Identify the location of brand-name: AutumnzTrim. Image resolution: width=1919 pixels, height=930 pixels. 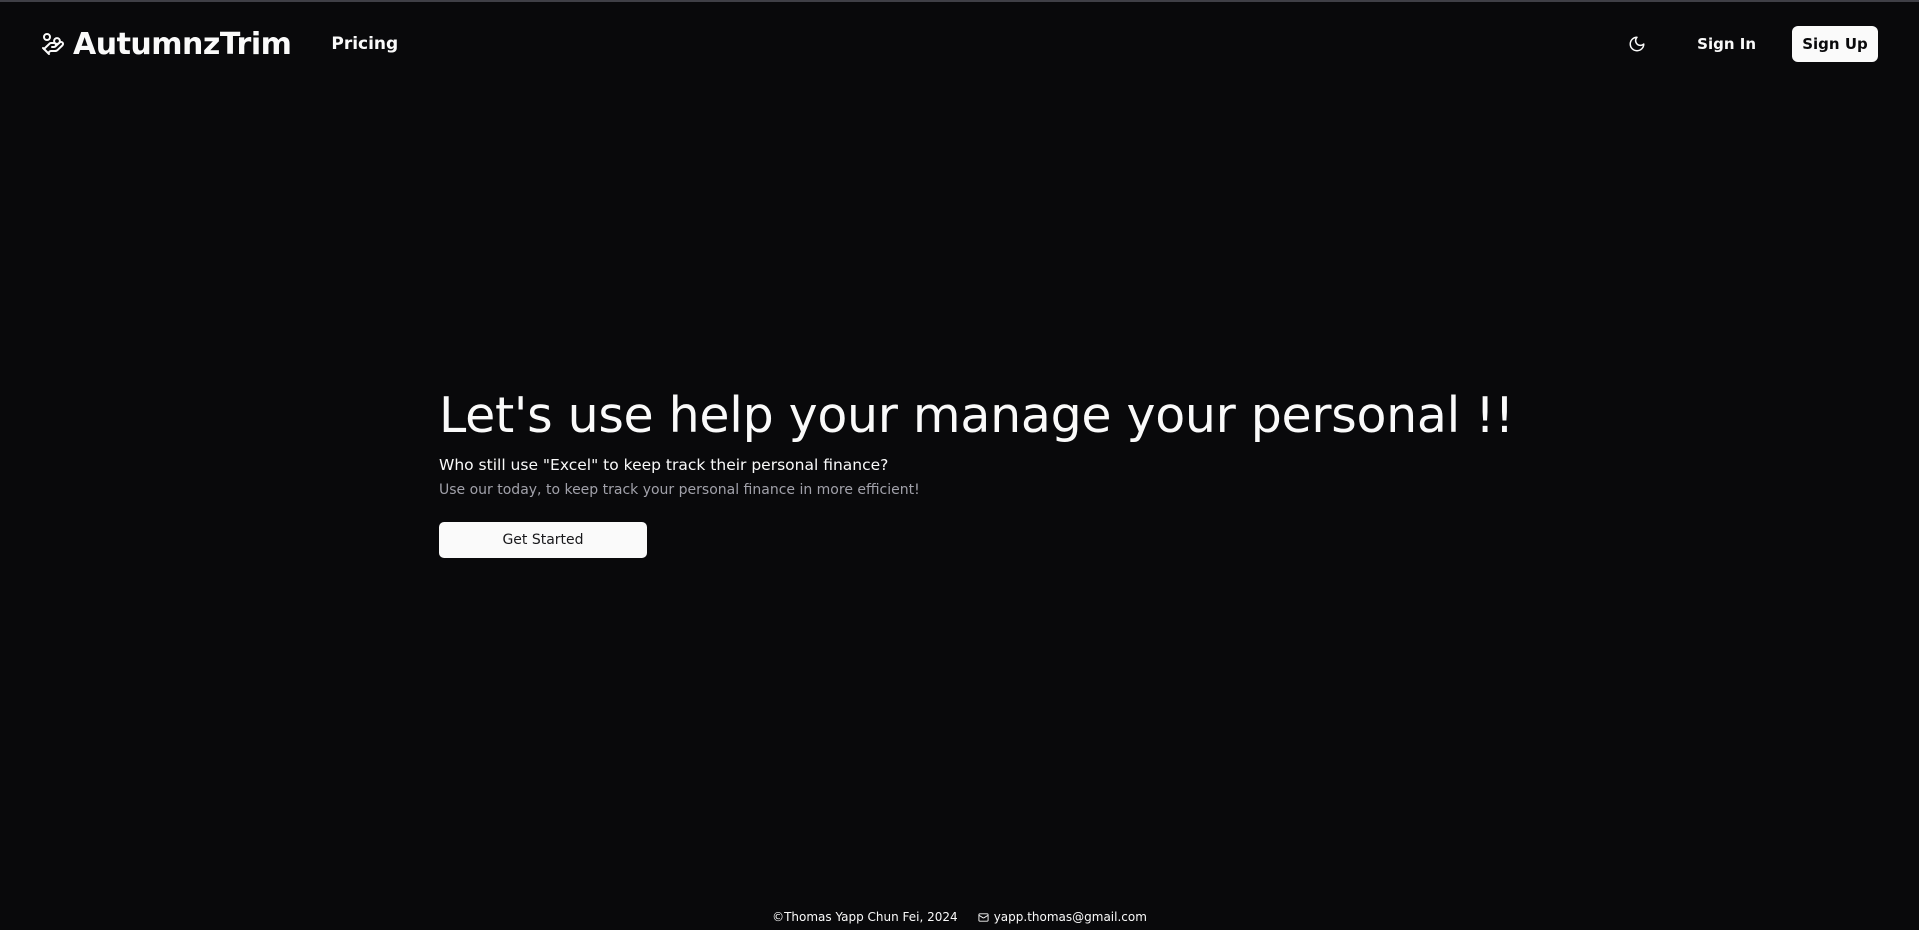
(182, 44).